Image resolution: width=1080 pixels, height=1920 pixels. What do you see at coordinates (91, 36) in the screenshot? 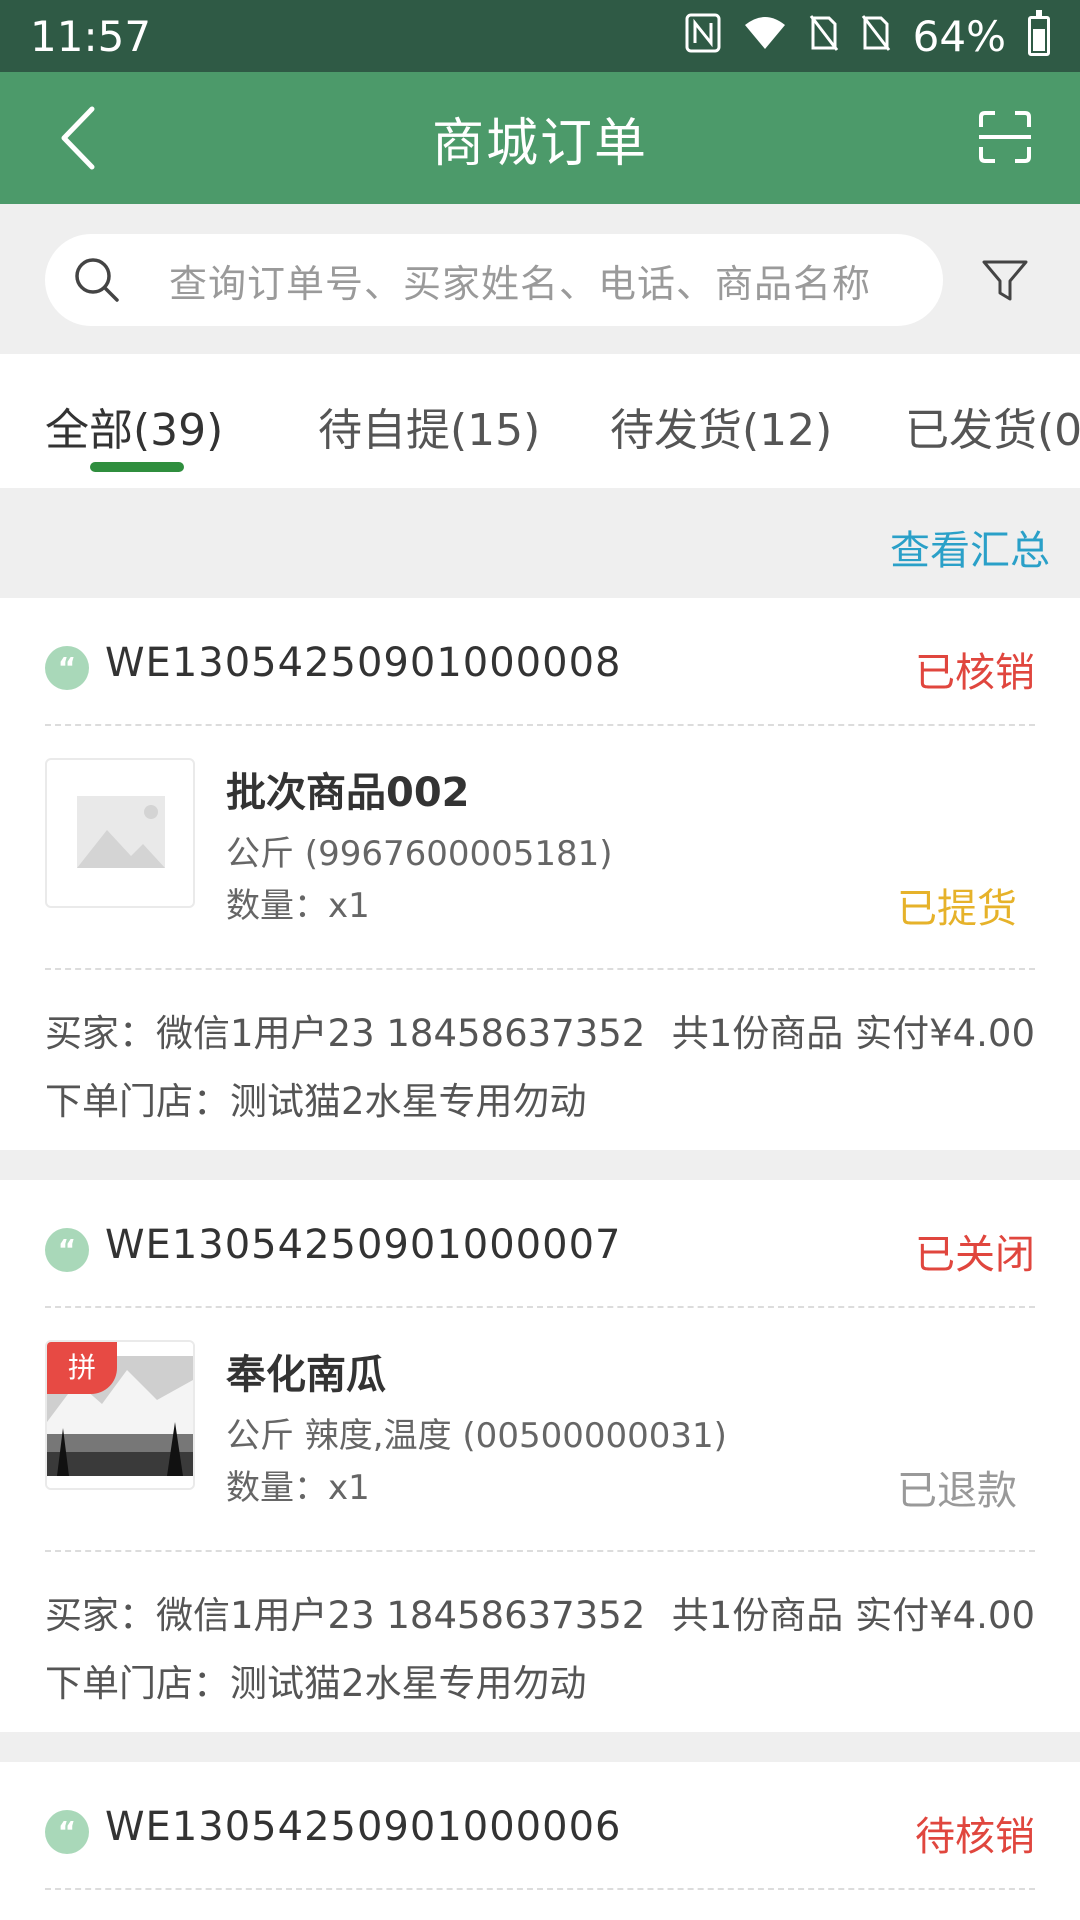
I see `clock: 11:57` at bounding box center [91, 36].